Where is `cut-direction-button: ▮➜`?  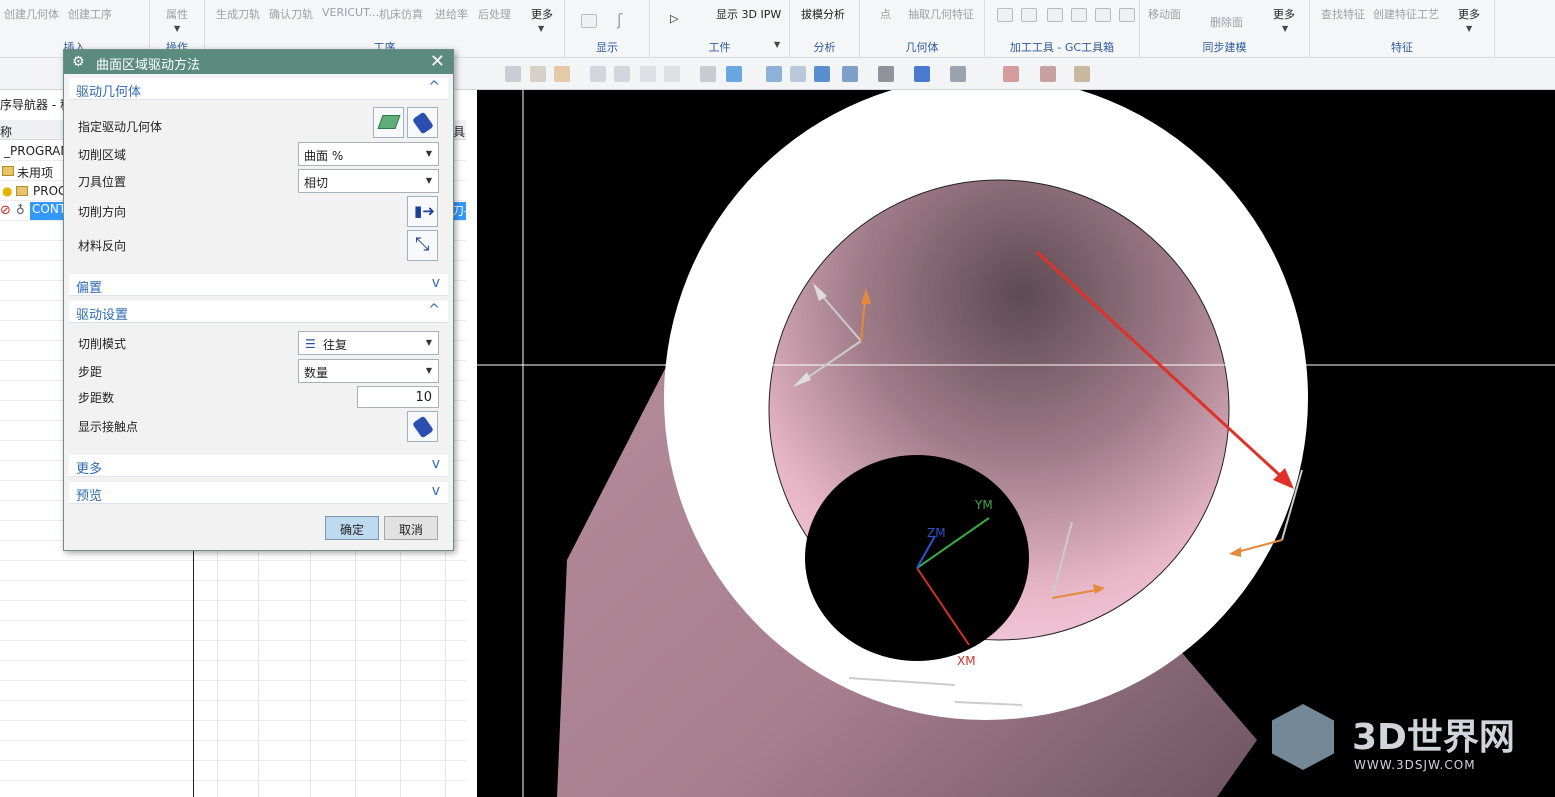
cut-direction-button: ▮➜ is located at coordinates (422, 211).